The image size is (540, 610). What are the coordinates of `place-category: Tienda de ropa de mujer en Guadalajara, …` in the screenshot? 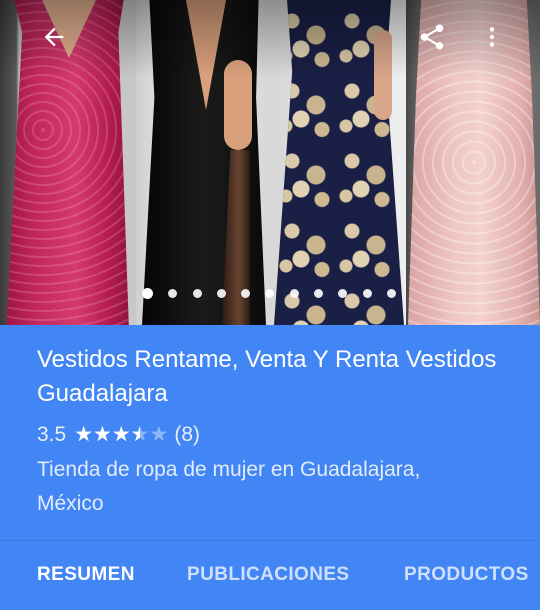 It's located at (229, 486).